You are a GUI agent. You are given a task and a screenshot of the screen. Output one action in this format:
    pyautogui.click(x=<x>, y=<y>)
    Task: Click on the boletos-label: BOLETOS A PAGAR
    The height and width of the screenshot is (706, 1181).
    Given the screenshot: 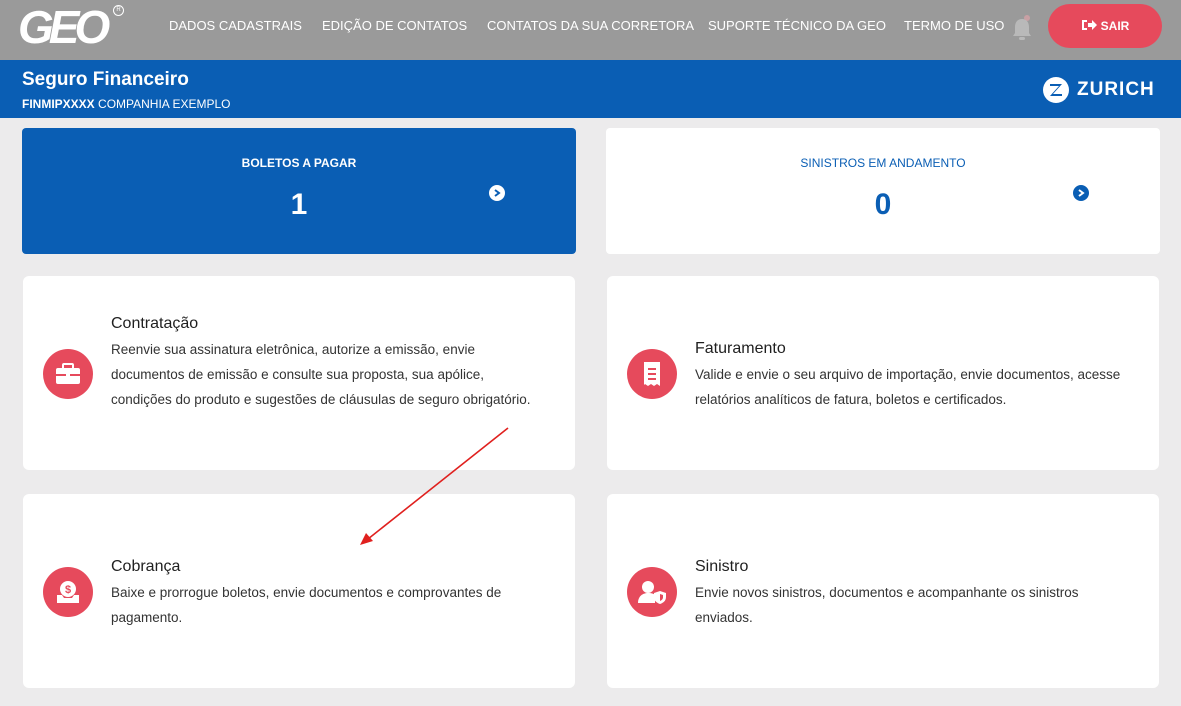 What is the action you would take?
    pyautogui.click(x=299, y=163)
    